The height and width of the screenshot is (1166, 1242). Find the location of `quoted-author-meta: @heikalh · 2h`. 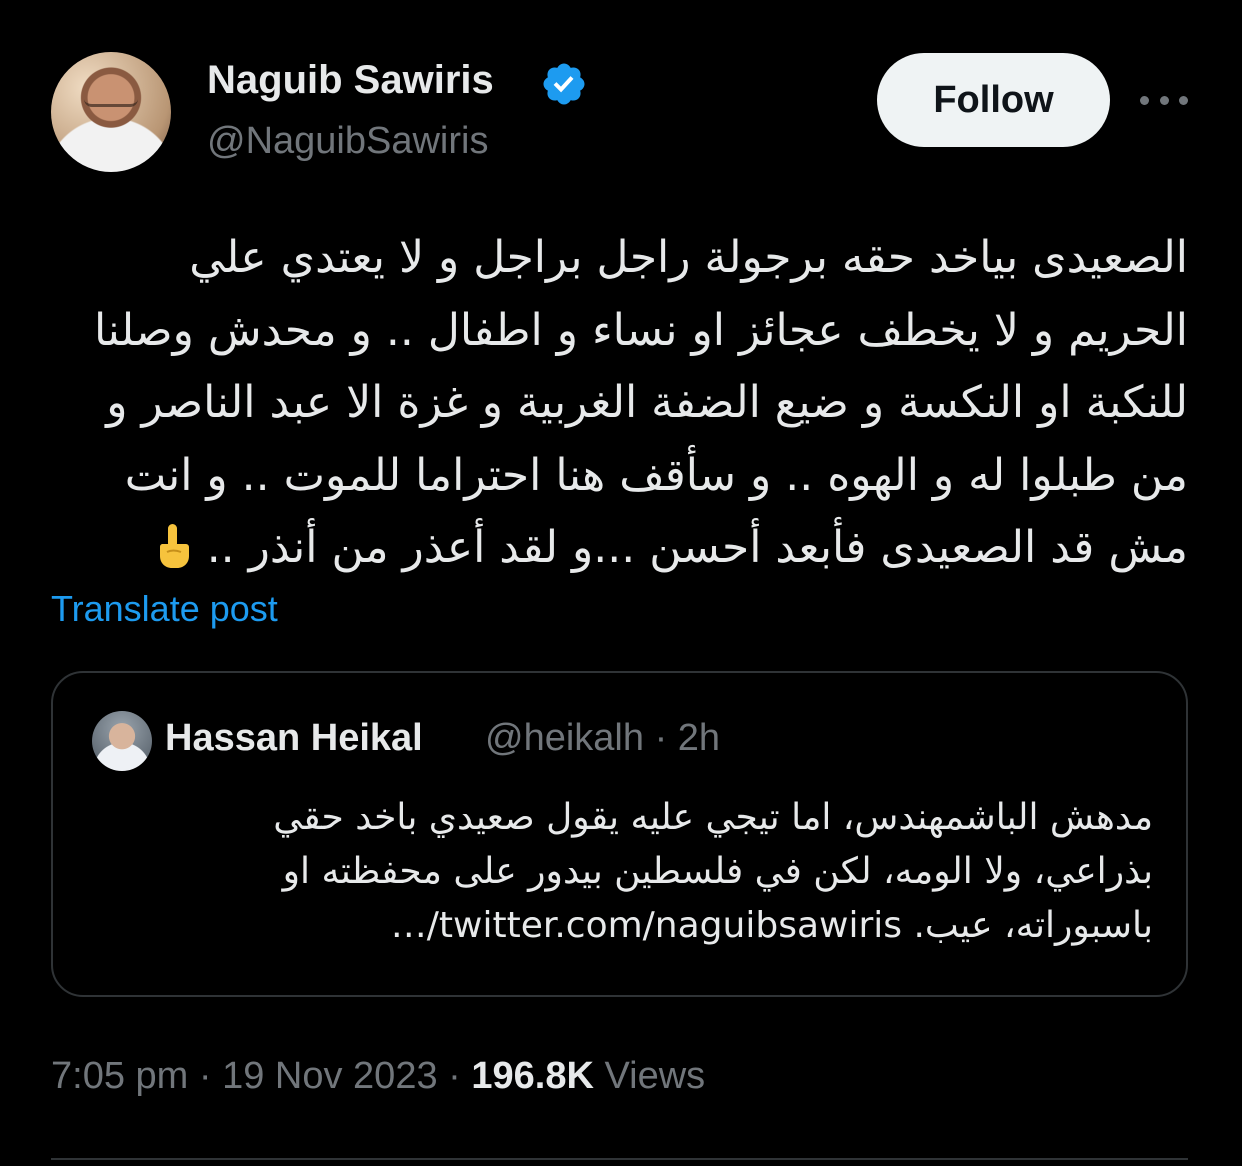

quoted-author-meta: @heikalh · 2h is located at coordinates (602, 738).